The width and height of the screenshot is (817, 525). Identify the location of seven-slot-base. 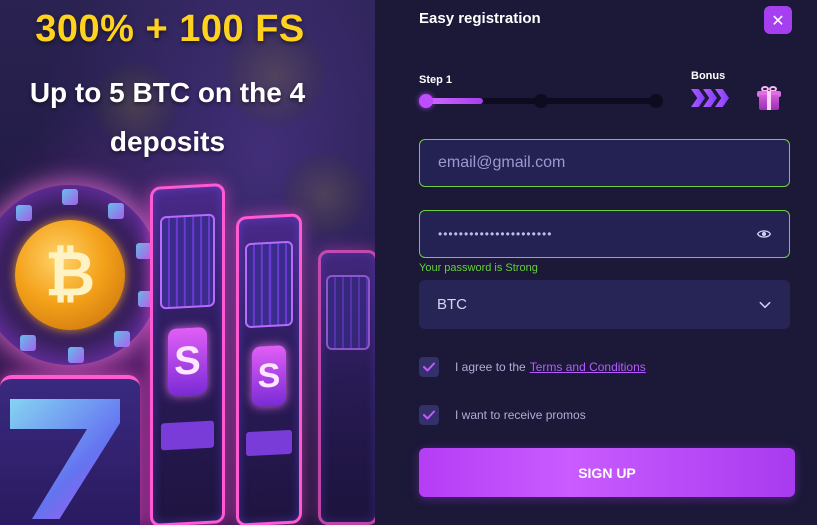
(70, 450).